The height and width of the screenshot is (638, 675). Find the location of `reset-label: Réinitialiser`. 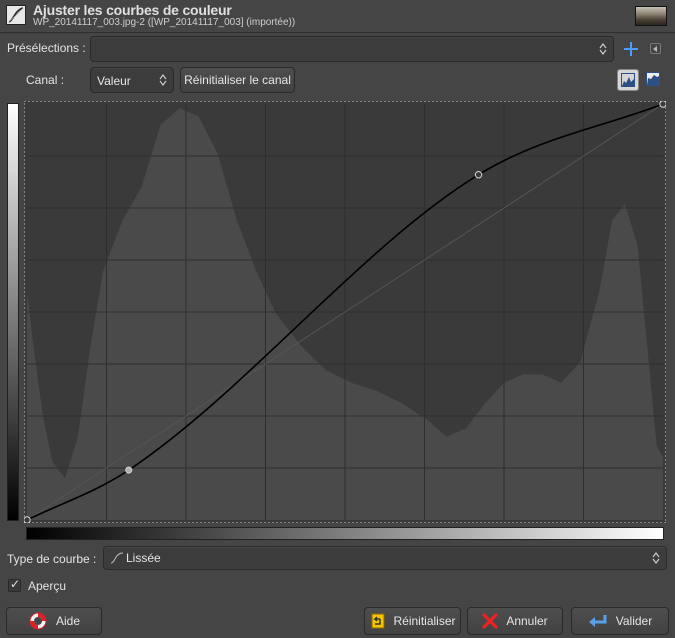

reset-label: Réinitialiser is located at coordinates (424, 621).